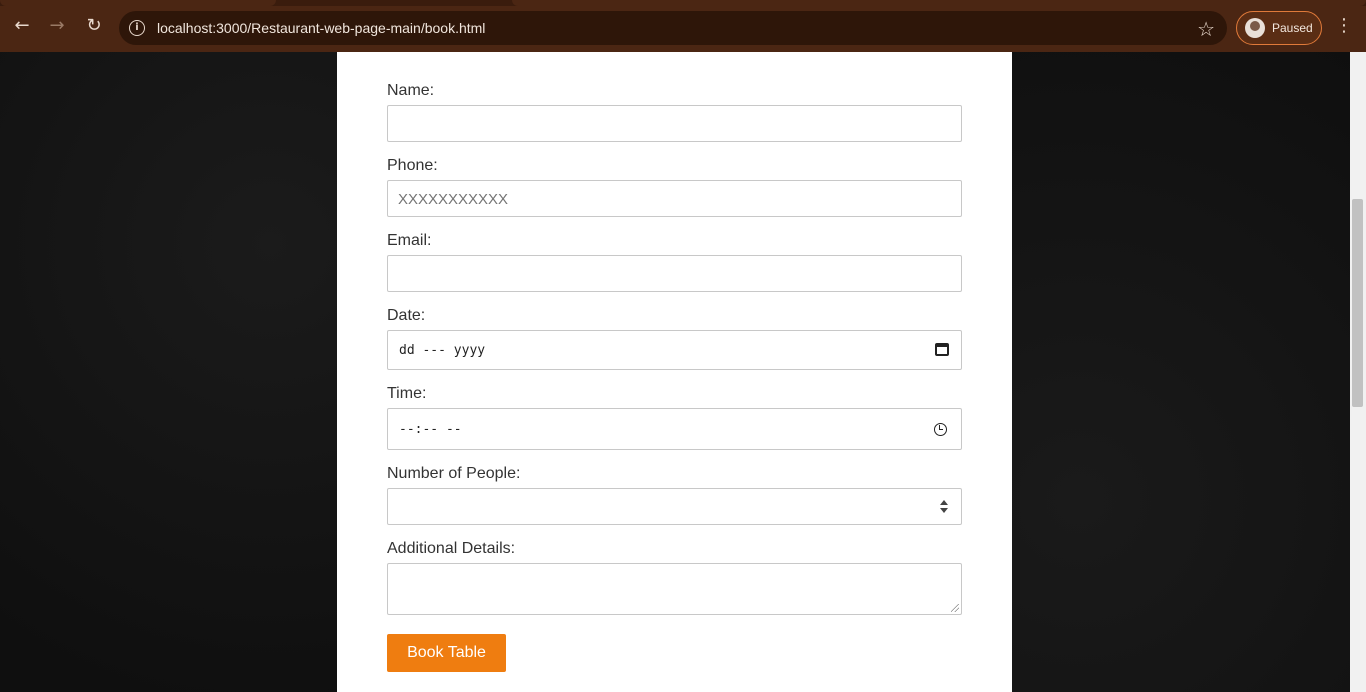 Image resolution: width=1366 pixels, height=692 pixels. I want to click on time-input: --:-- --, so click(674, 429).